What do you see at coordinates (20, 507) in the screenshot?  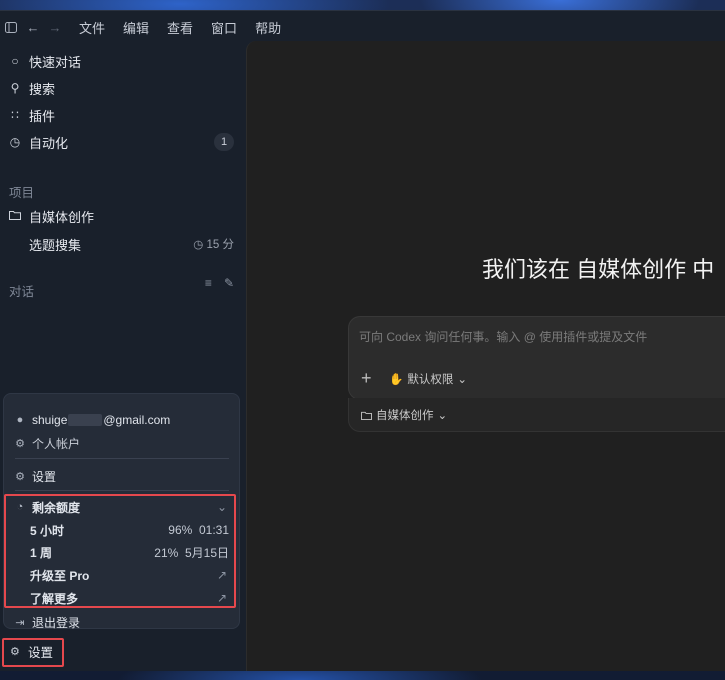 I see `gauge-icon: ◔` at bounding box center [20, 507].